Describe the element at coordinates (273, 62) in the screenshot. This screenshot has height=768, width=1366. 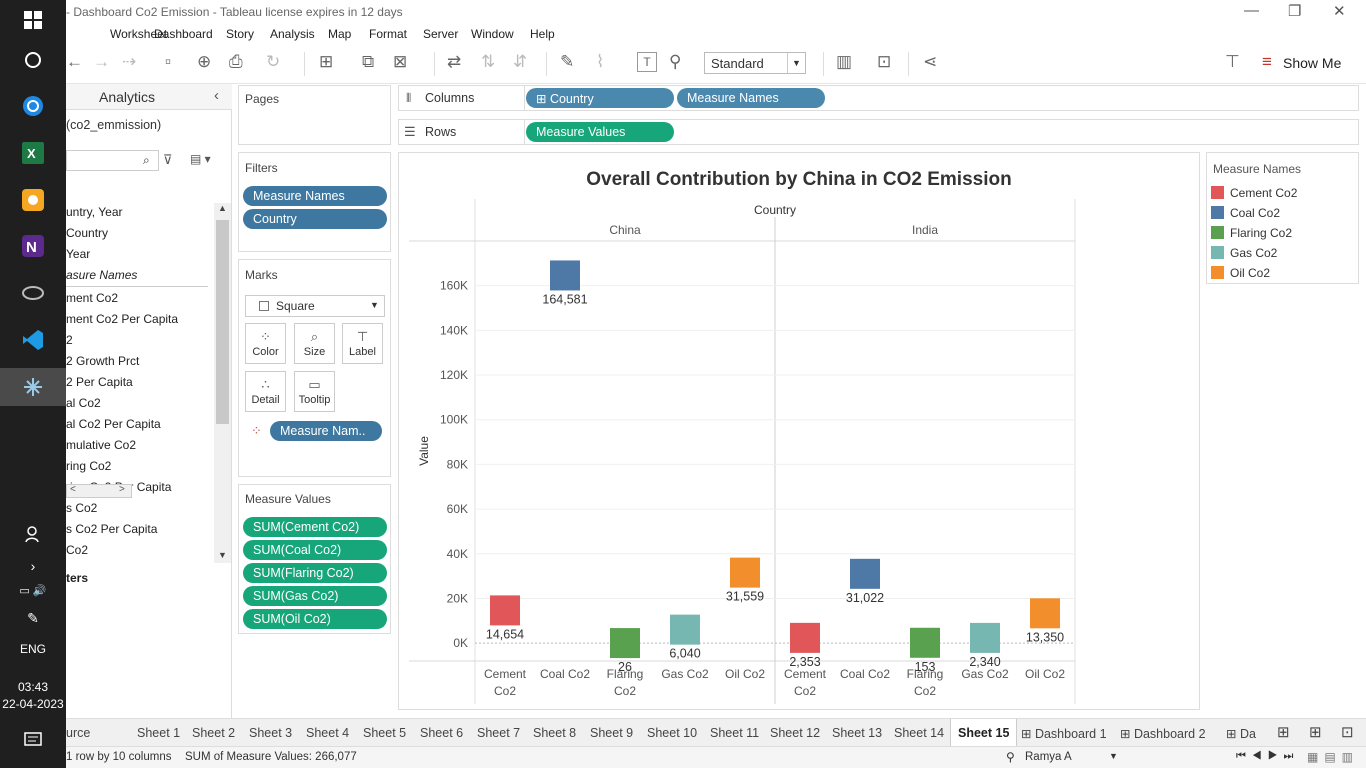
I see `refresh-icon: ↻` at that location.